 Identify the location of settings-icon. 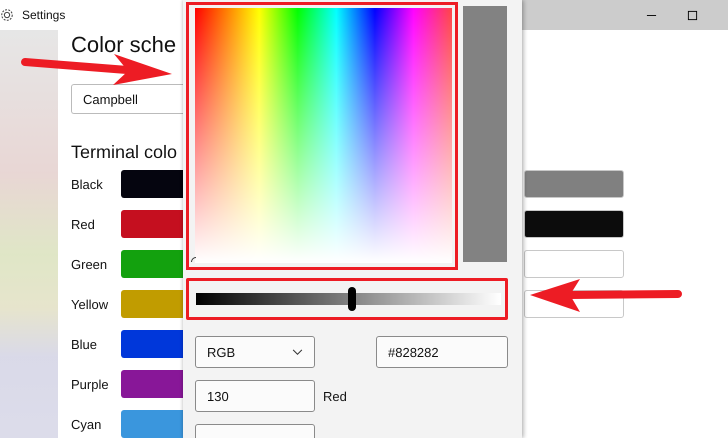
(7, 15).